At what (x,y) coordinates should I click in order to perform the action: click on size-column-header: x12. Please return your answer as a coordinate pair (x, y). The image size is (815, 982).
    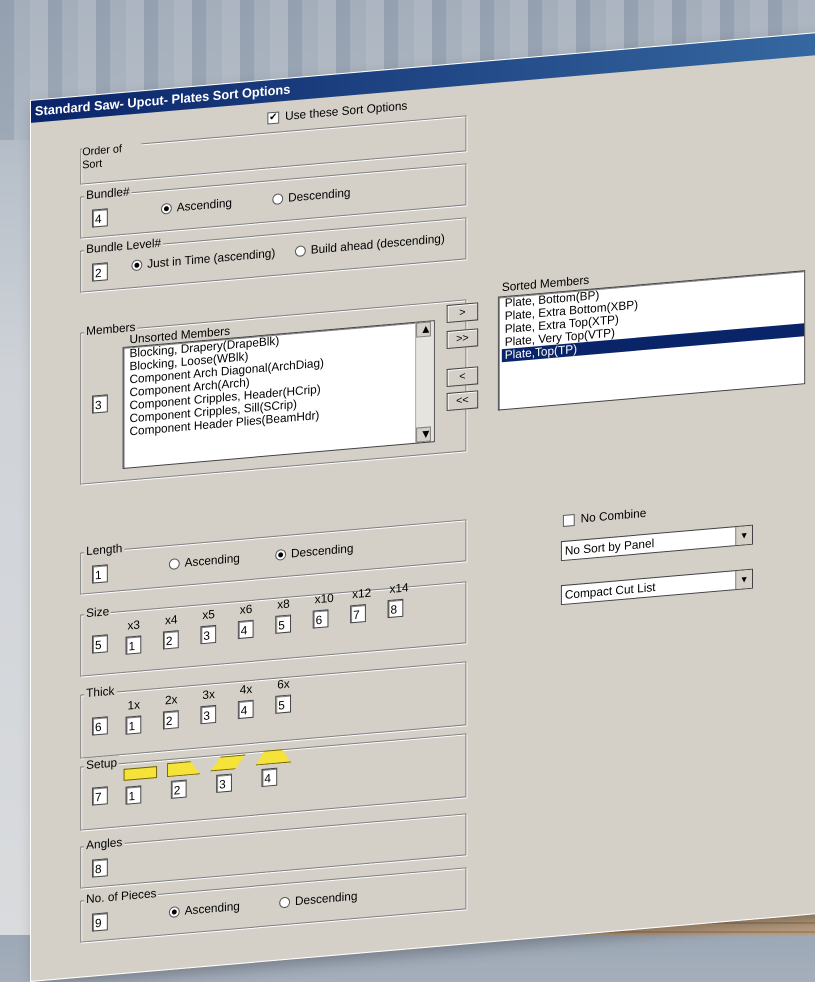
    Looking at the image, I should click on (362, 593).